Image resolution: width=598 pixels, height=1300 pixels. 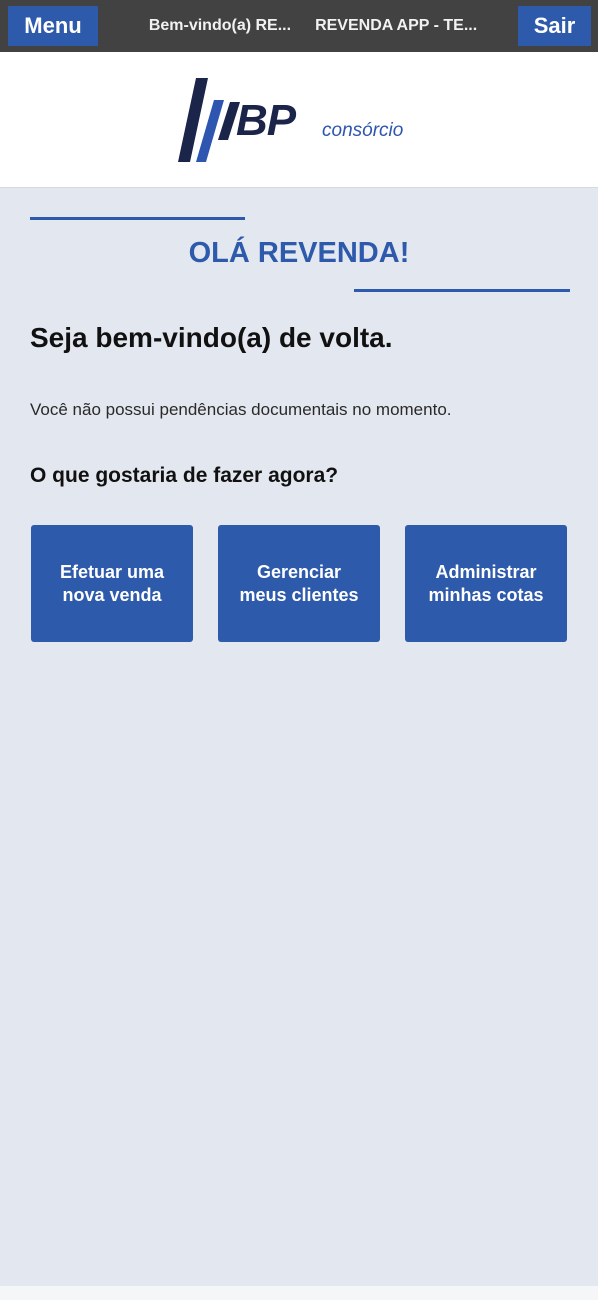 What do you see at coordinates (53, 26) in the screenshot?
I see `menu-button: Menu` at bounding box center [53, 26].